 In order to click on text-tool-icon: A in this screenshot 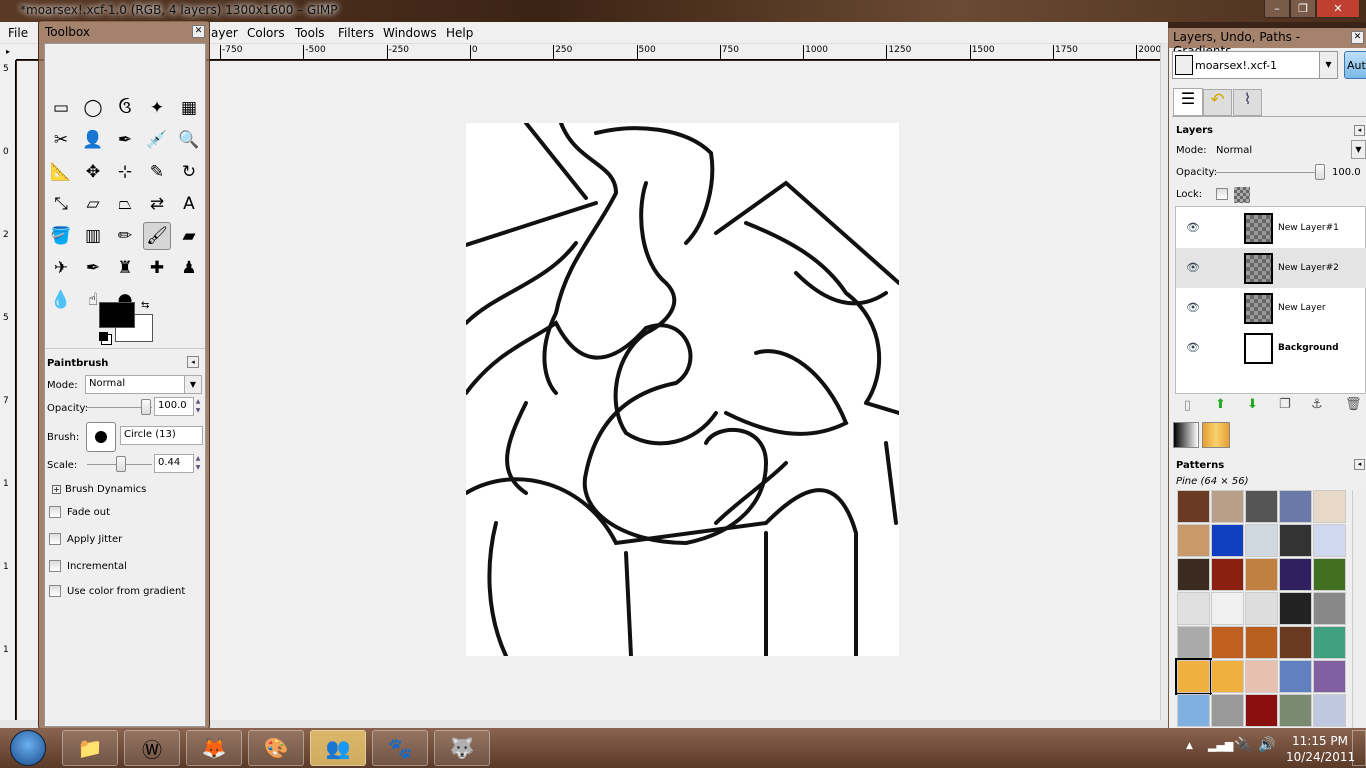, I will do `click(189, 204)`.